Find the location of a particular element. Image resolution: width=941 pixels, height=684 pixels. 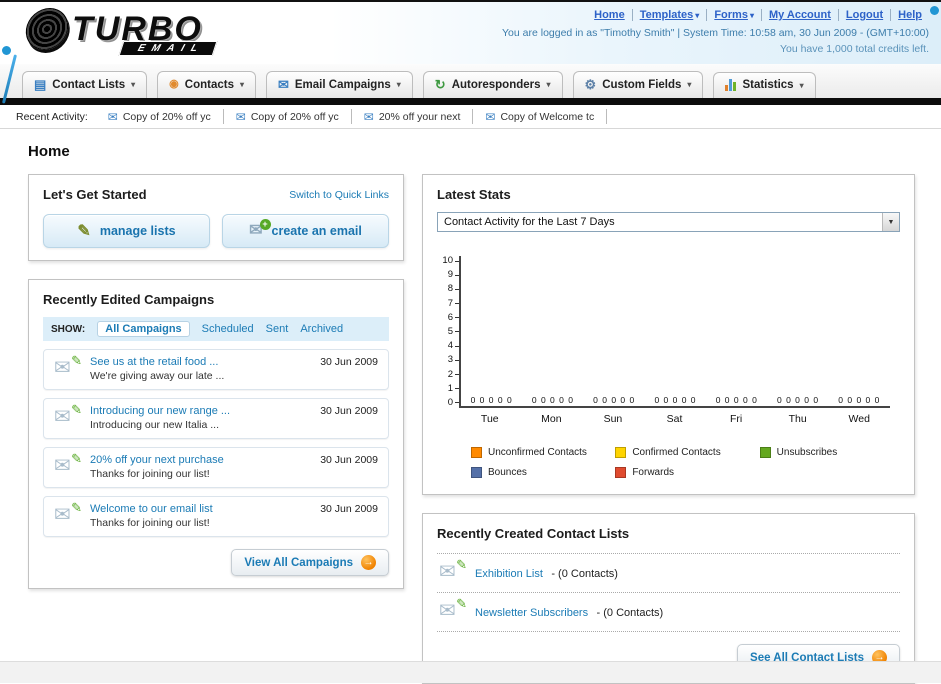

y-tick-label: 6 is located at coordinates (453, 317).